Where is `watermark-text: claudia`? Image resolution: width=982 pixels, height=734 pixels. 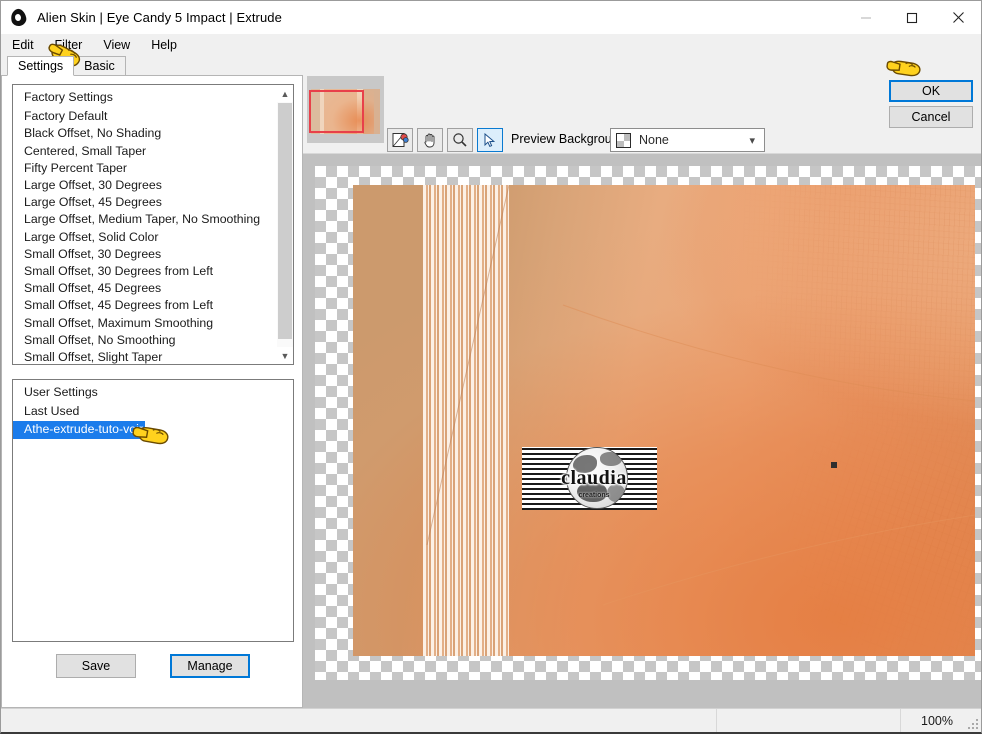
watermark-text: claudia is located at coordinates (594, 478).